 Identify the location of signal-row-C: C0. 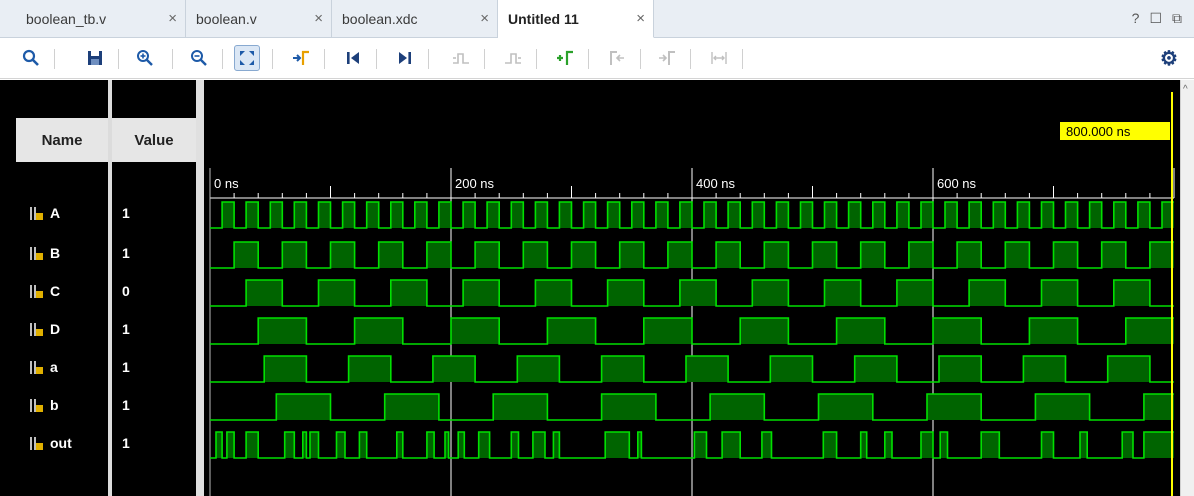
(100, 291).